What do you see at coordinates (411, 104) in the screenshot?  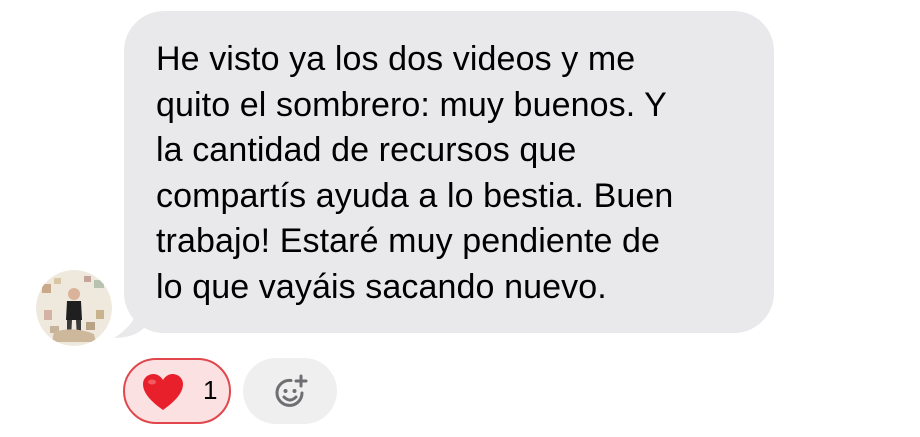 I see `message-line: quito el sombrero: muy buenos. Y` at bounding box center [411, 104].